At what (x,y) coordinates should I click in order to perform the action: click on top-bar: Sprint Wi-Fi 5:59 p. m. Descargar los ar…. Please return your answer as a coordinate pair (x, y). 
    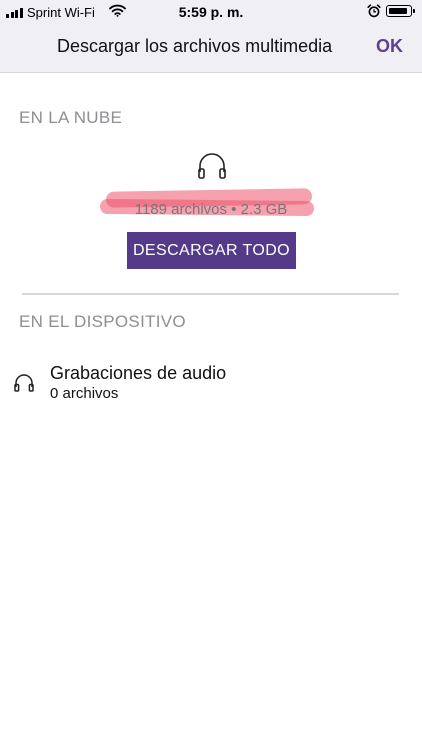
    Looking at the image, I should click on (211, 36).